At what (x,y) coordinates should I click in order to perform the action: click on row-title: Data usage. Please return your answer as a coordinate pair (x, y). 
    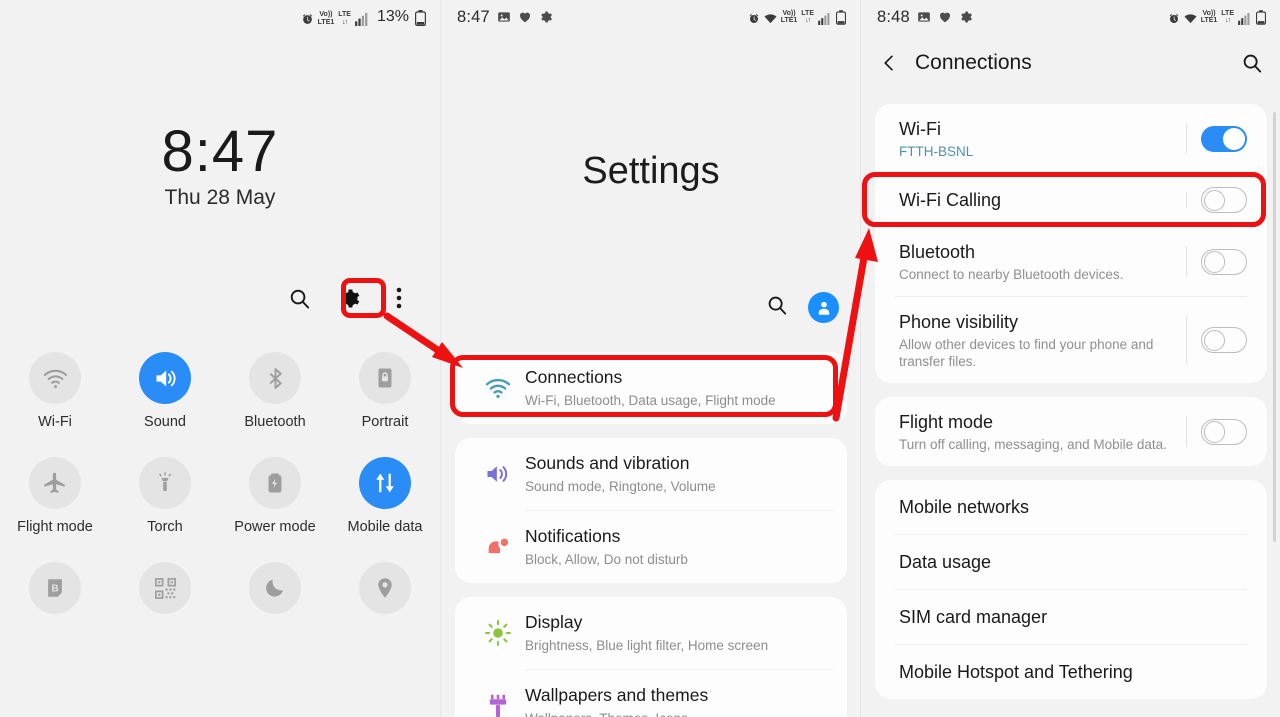
    Looking at the image, I should click on (945, 562).